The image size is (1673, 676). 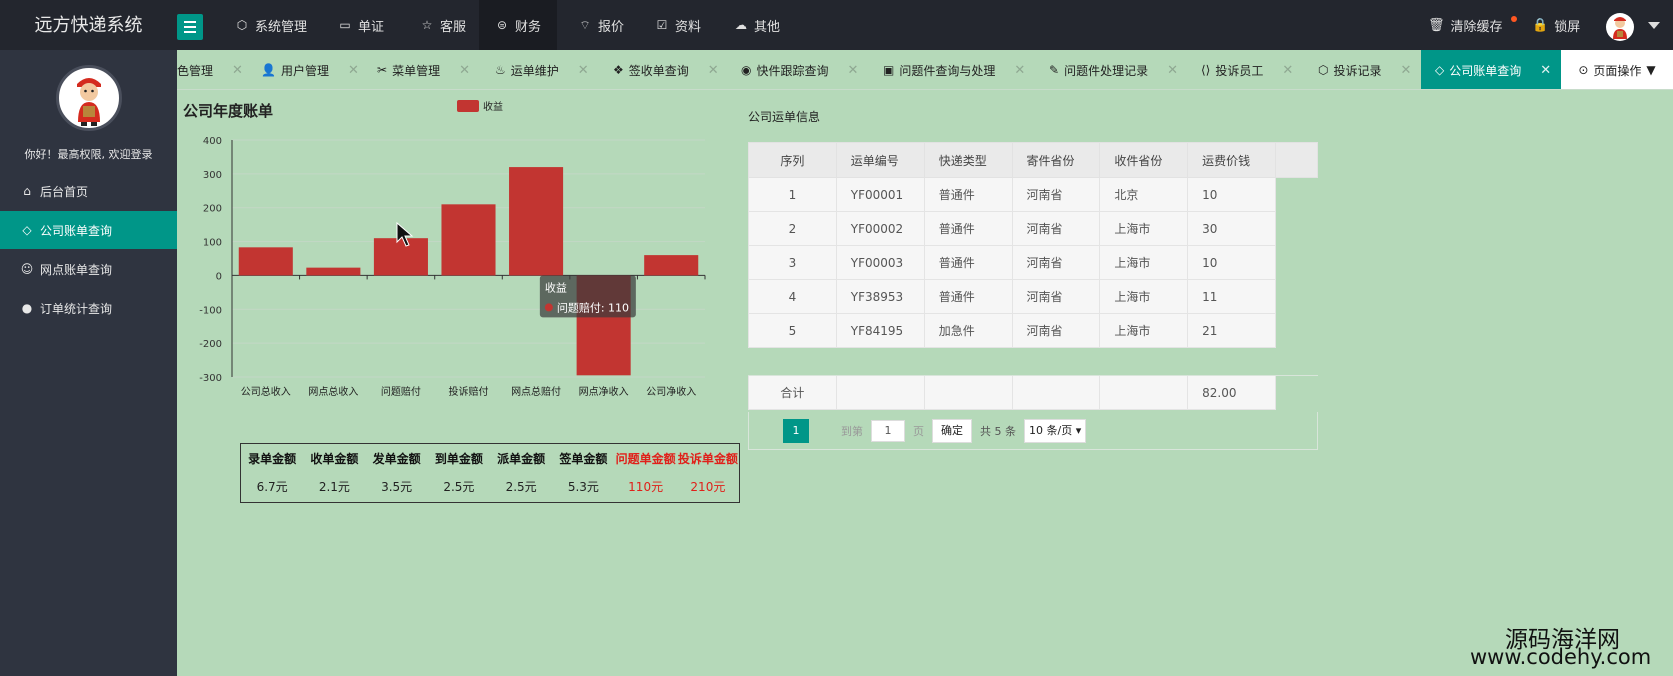 I want to click on user-icon: 👤, so click(x=268, y=70).